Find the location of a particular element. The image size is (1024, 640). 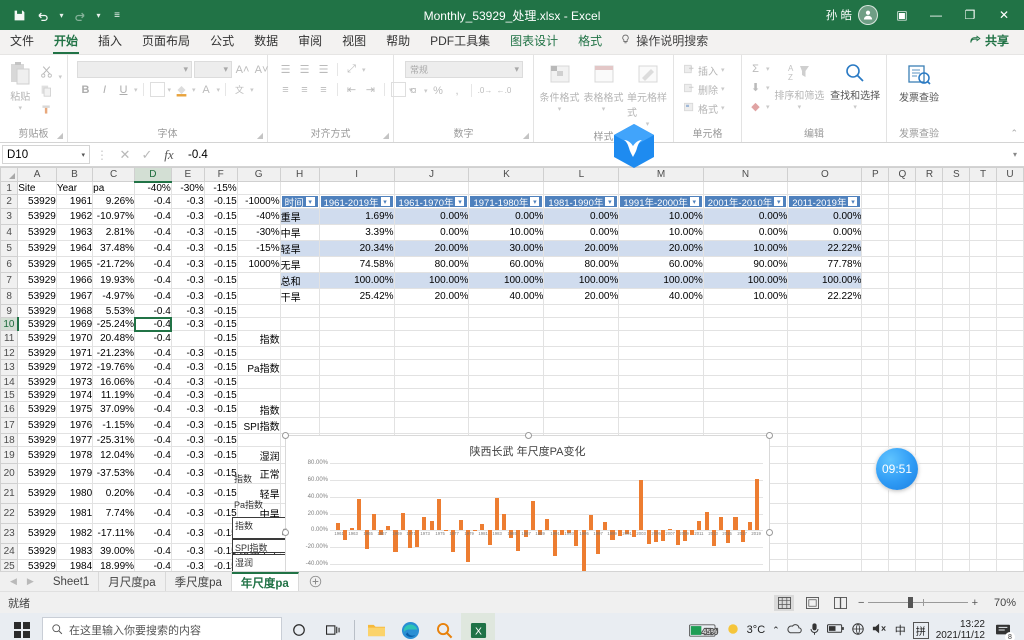

cell-S12 is located at coordinates (956, 353).